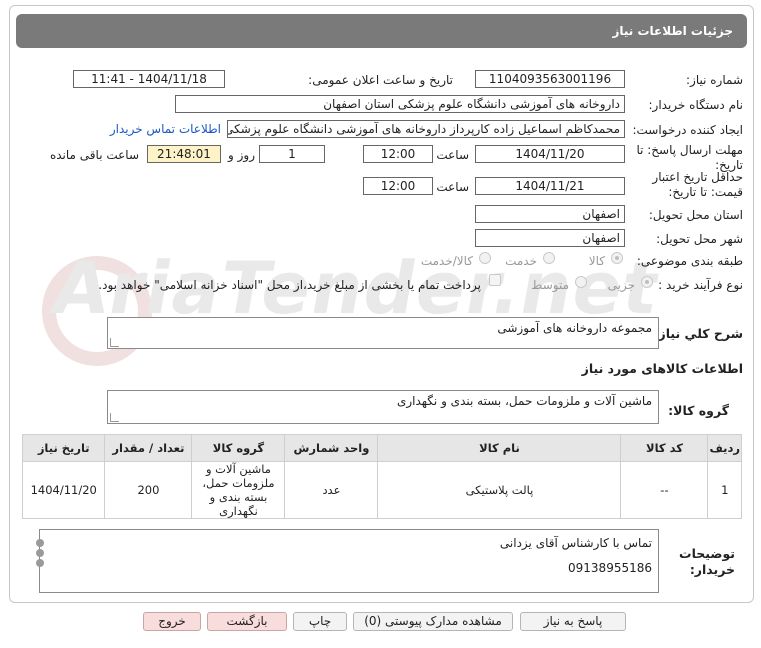  I want to click on validity-label: حداقل تاریخ اعتبار, so click(697, 177).